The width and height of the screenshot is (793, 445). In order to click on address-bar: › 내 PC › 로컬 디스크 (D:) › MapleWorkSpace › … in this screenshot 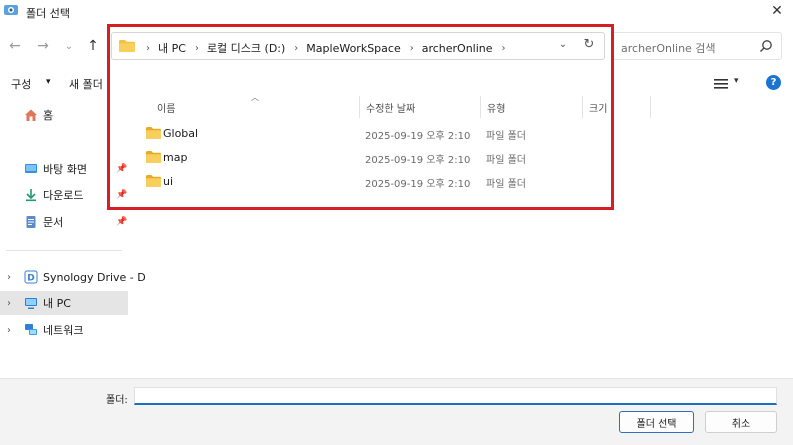, I will do `click(358, 46)`.